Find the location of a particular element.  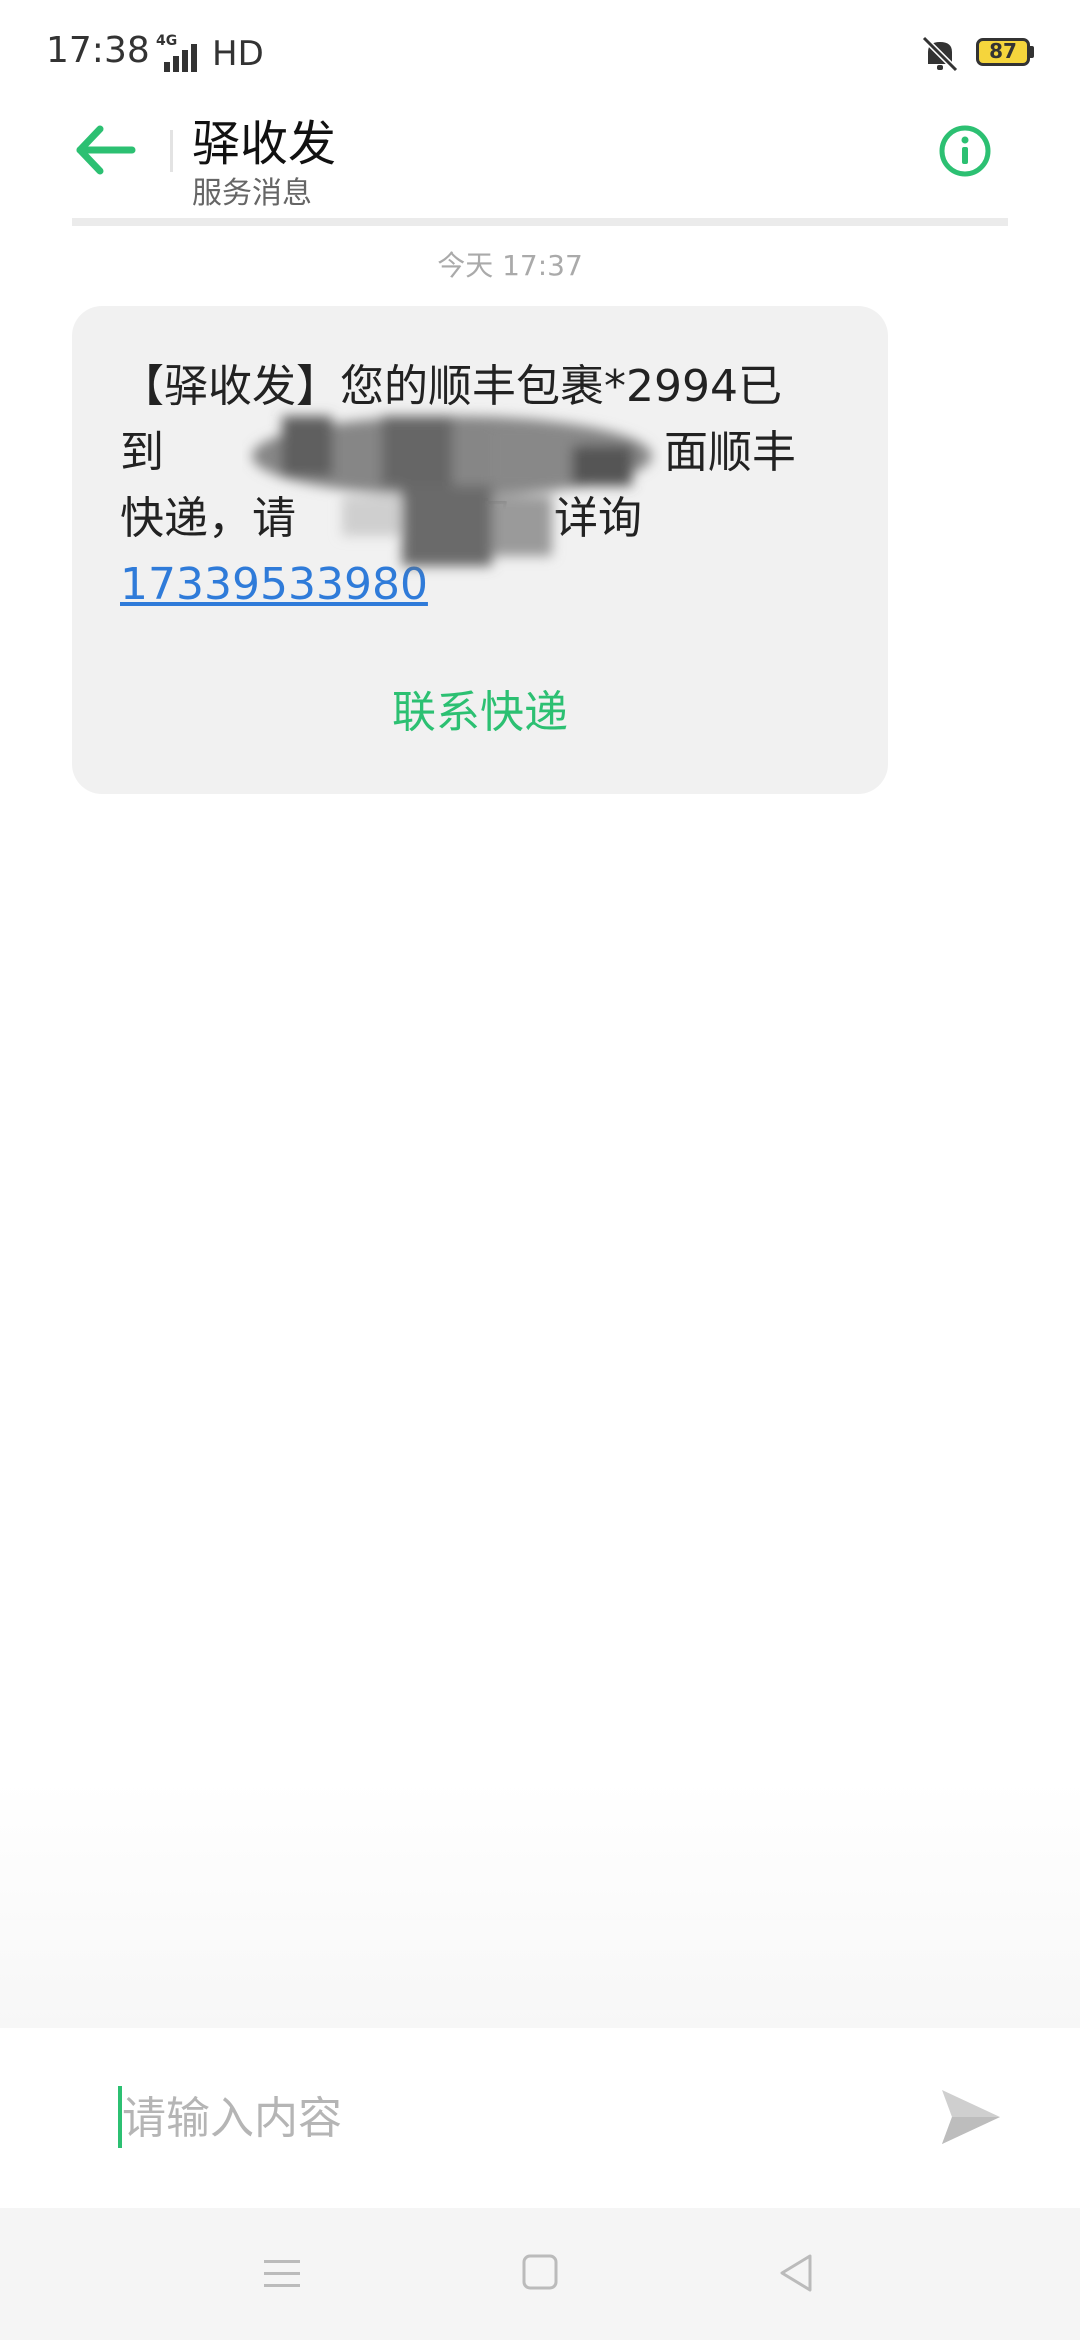

home-icon is located at coordinates (540, 2272).